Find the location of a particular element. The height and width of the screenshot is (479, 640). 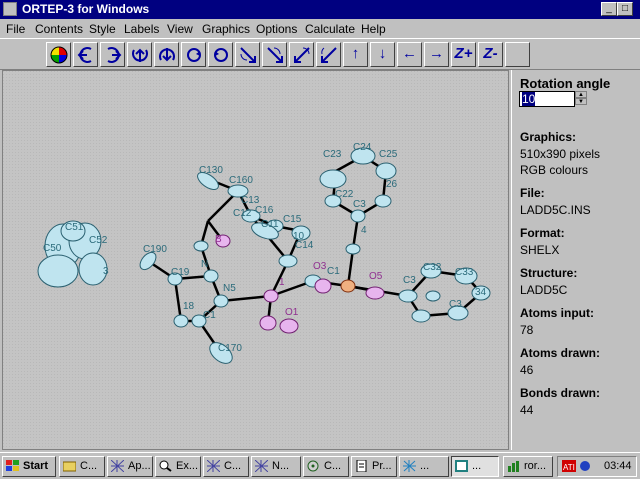

arrow-right-icon: → is located at coordinates (436, 54).